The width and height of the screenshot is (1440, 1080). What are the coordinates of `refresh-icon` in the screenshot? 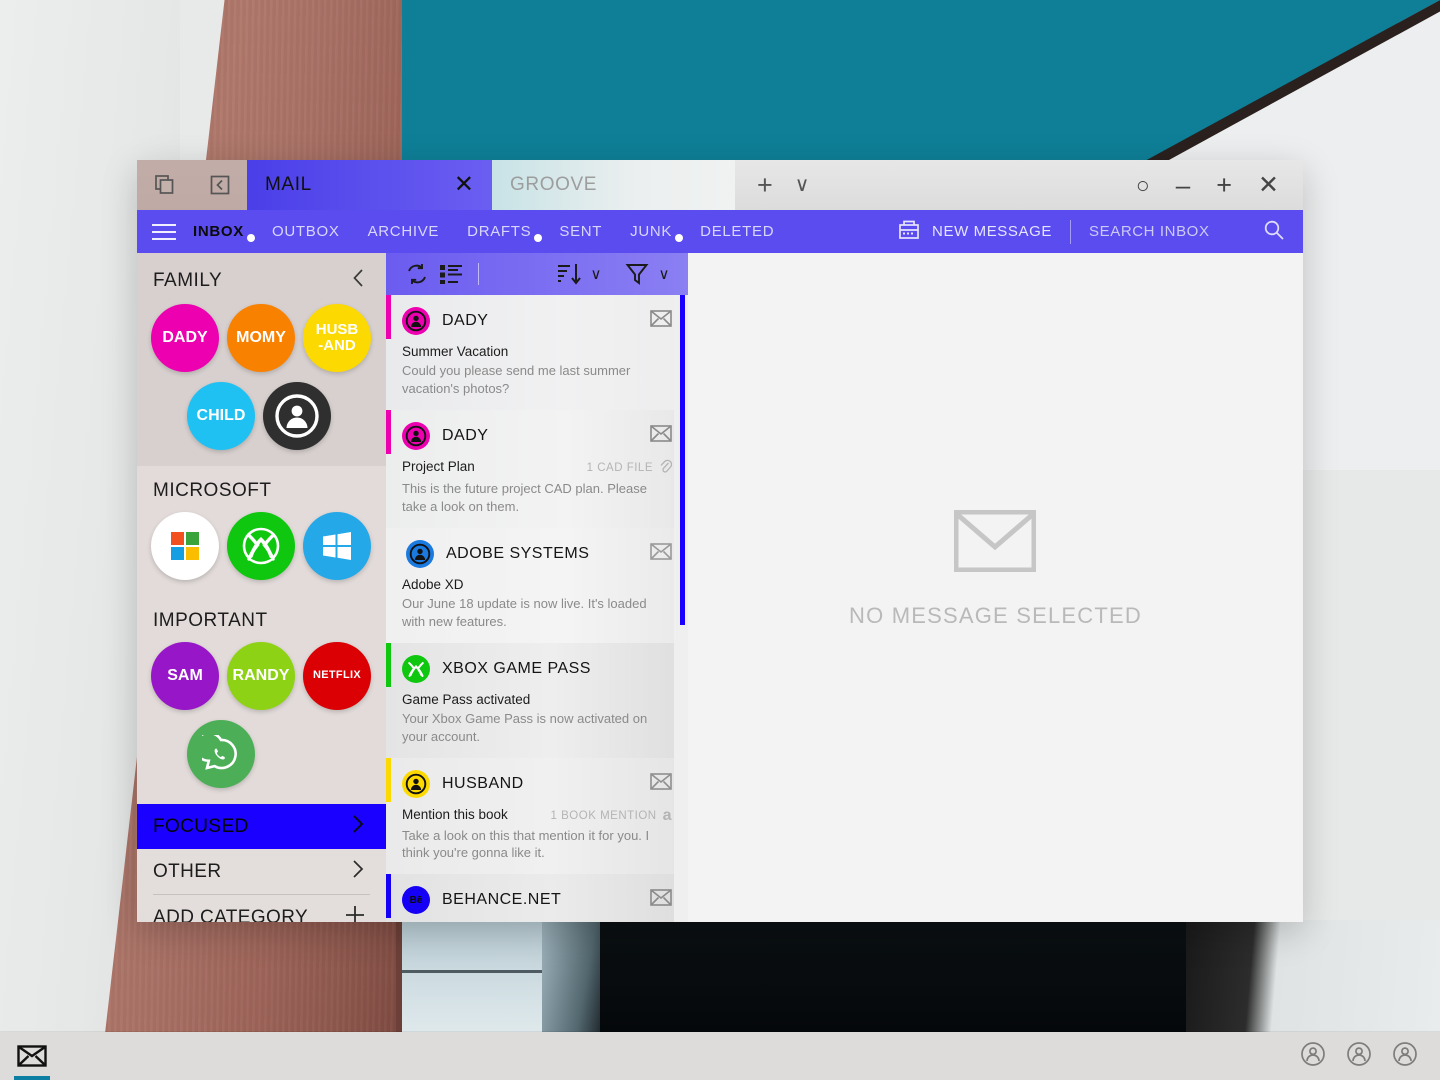 It's located at (417, 274).